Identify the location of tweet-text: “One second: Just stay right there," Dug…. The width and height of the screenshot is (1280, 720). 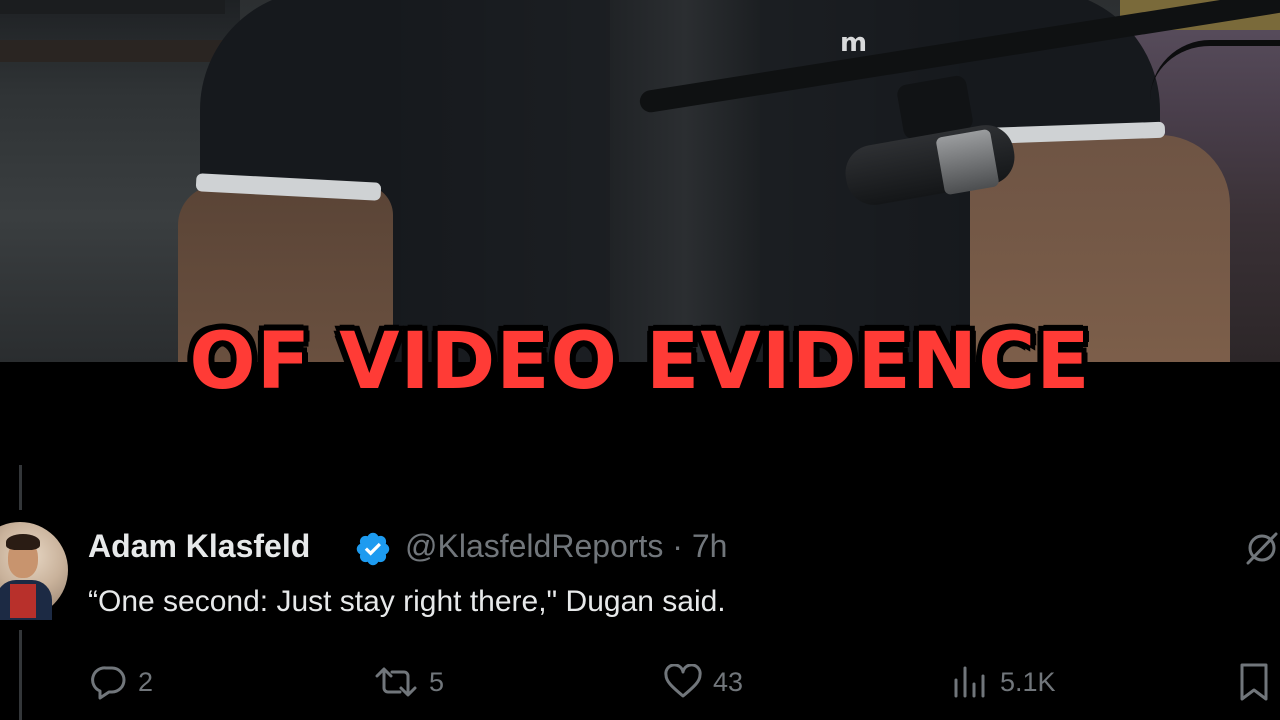
(407, 601).